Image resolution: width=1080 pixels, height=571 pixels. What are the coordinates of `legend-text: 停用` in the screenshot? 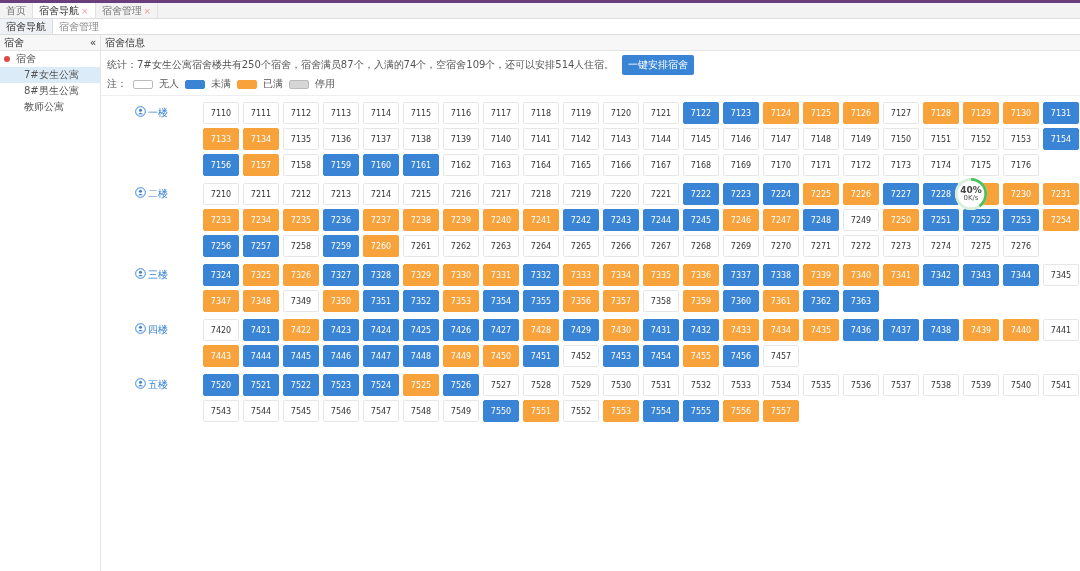 It's located at (325, 84).